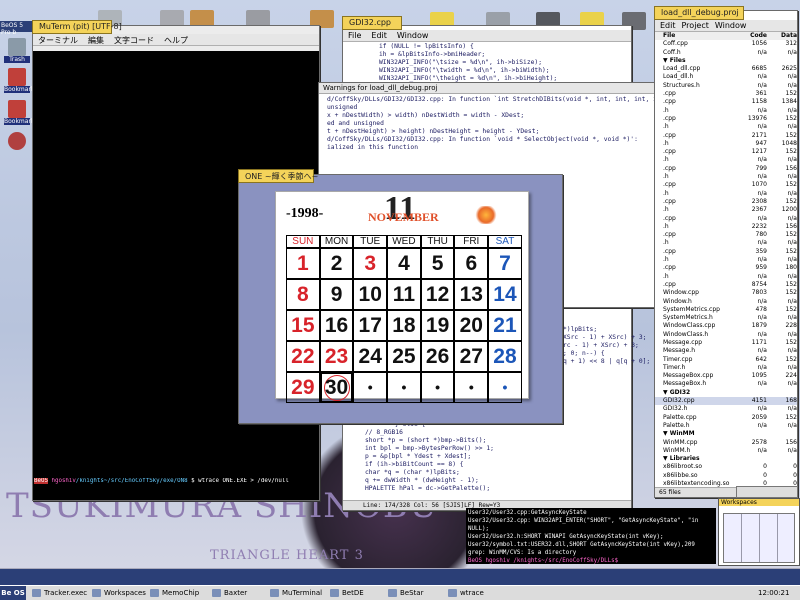  What do you see at coordinates (96, 40) in the screenshot?
I see `menu-edit: 編集` at bounding box center [96, 40].